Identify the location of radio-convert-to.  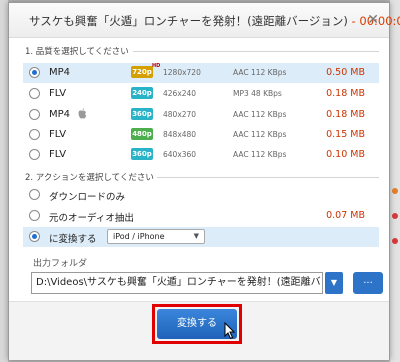
(34, 236).